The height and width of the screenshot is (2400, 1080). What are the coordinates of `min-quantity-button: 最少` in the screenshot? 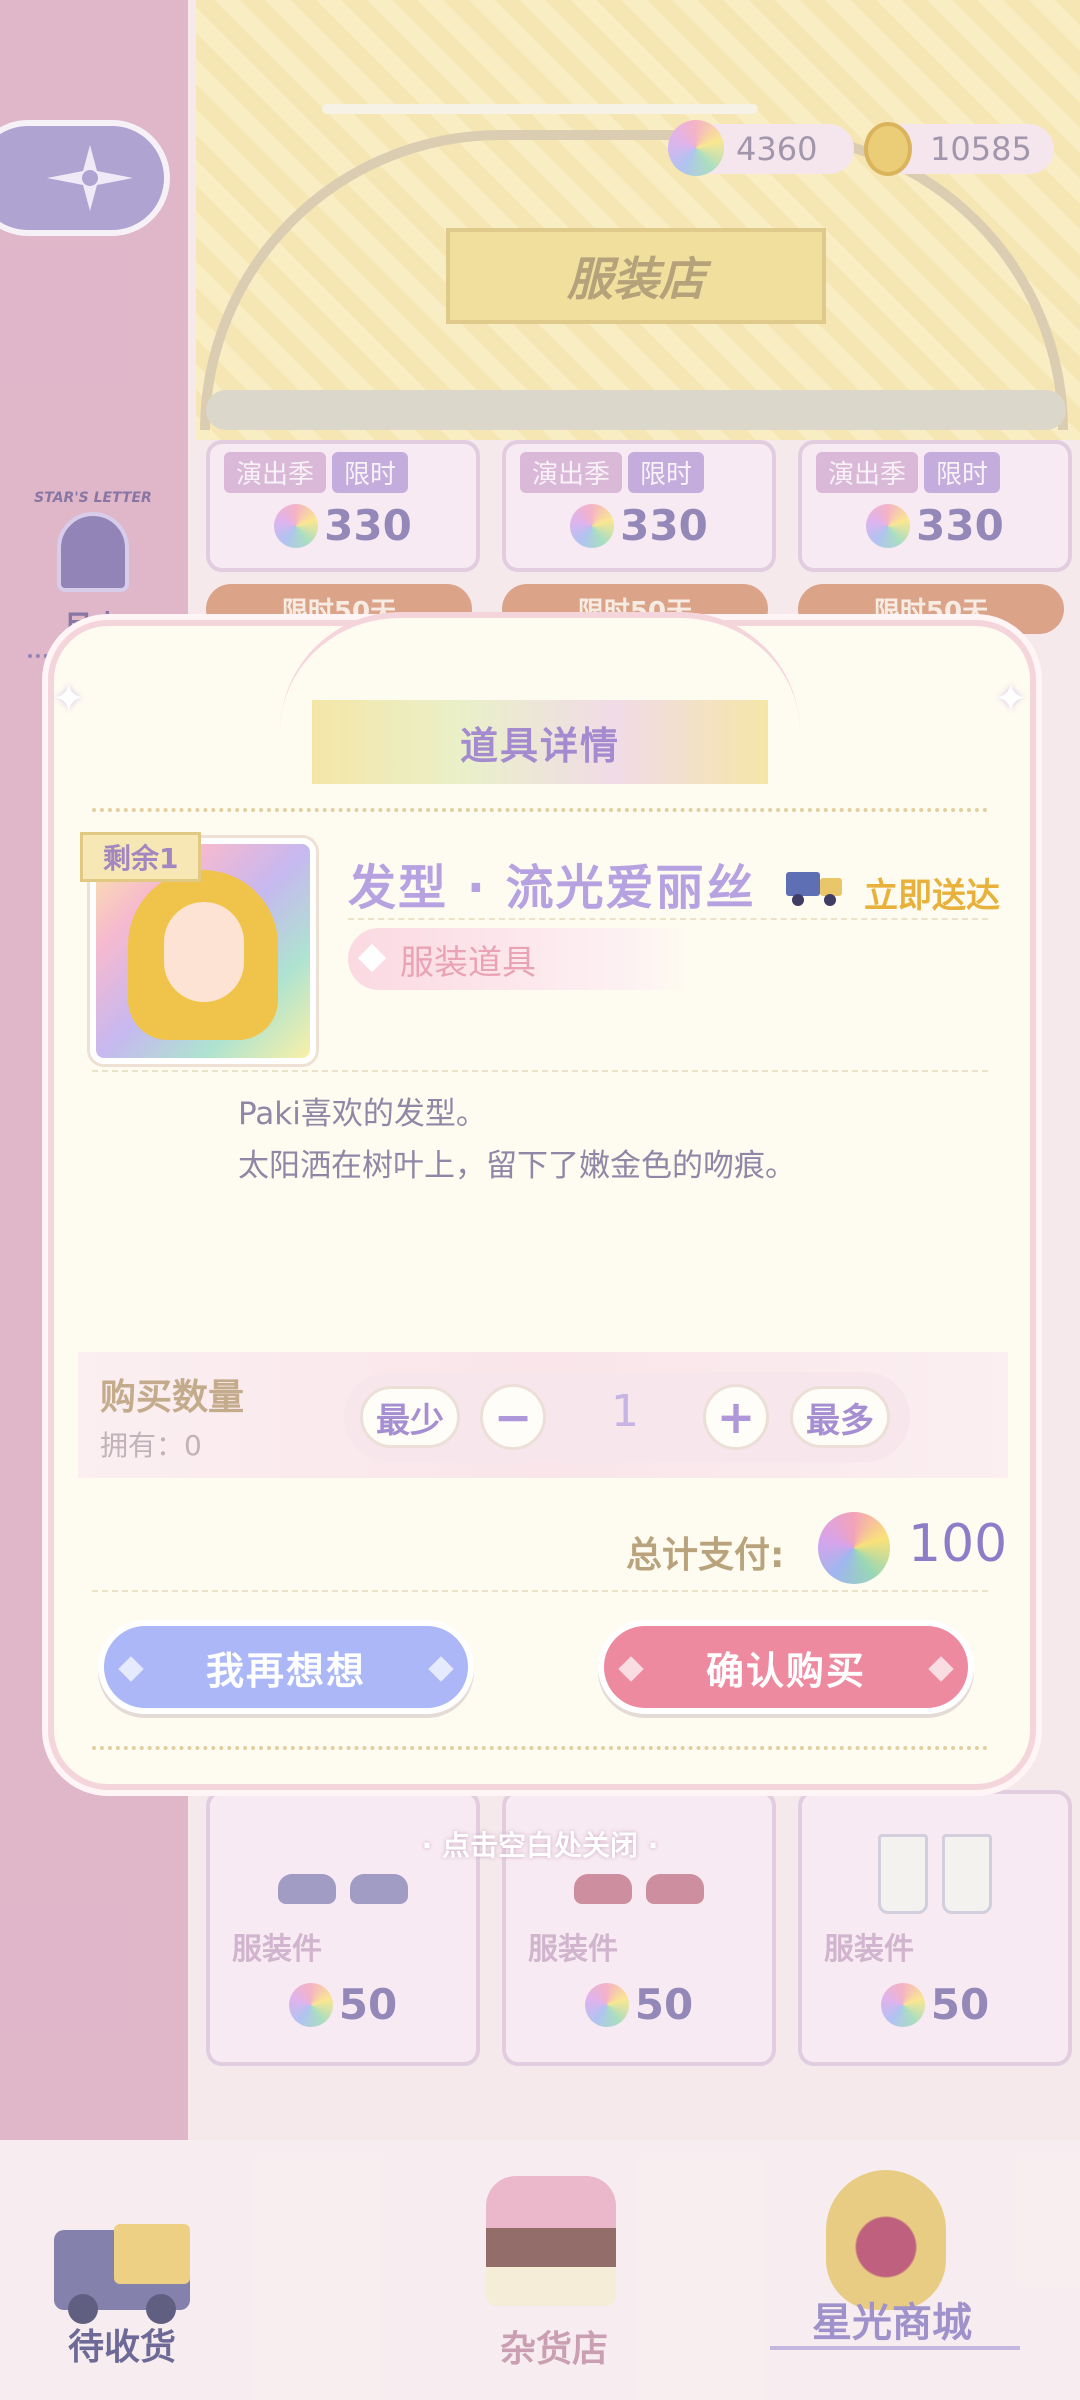 It's located at (410, 1417).